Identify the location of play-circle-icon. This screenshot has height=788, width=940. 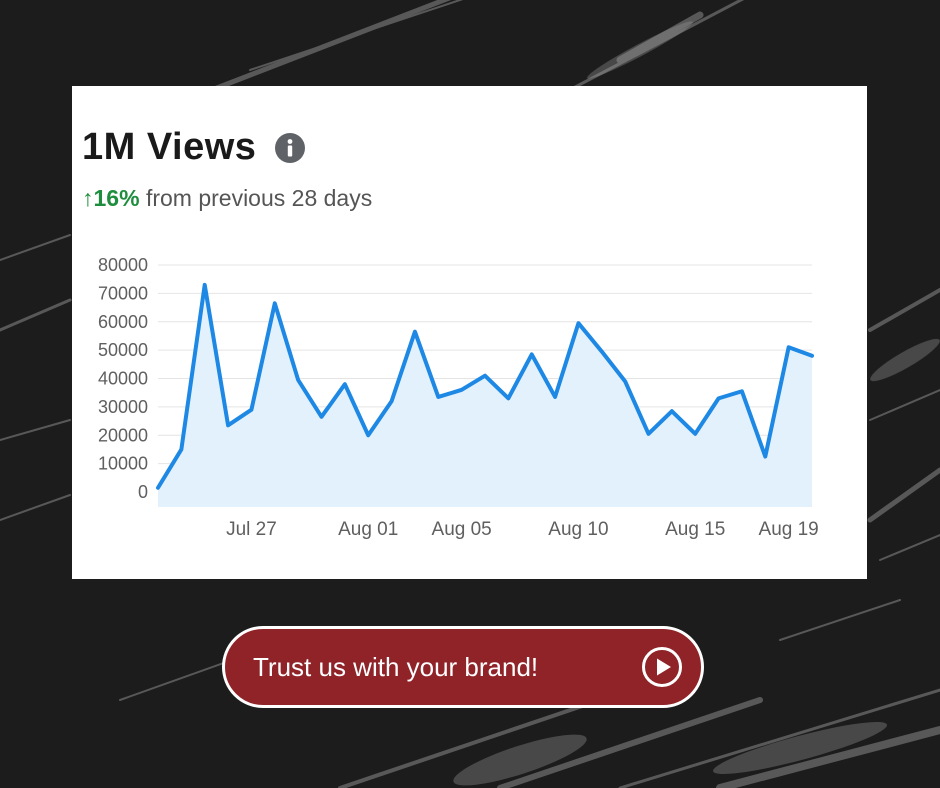
(662, 667).